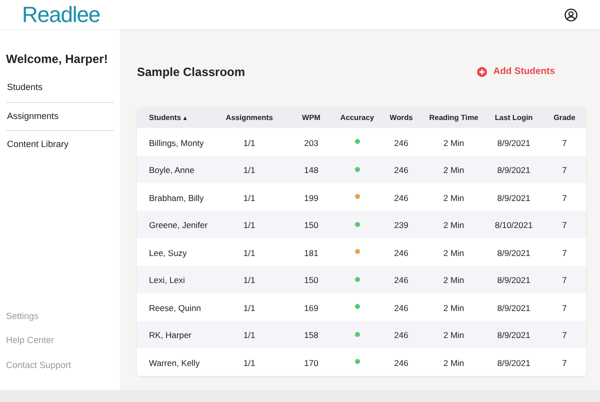  I want to click on table-cell: Lee, Suzy, so click(168, 253).